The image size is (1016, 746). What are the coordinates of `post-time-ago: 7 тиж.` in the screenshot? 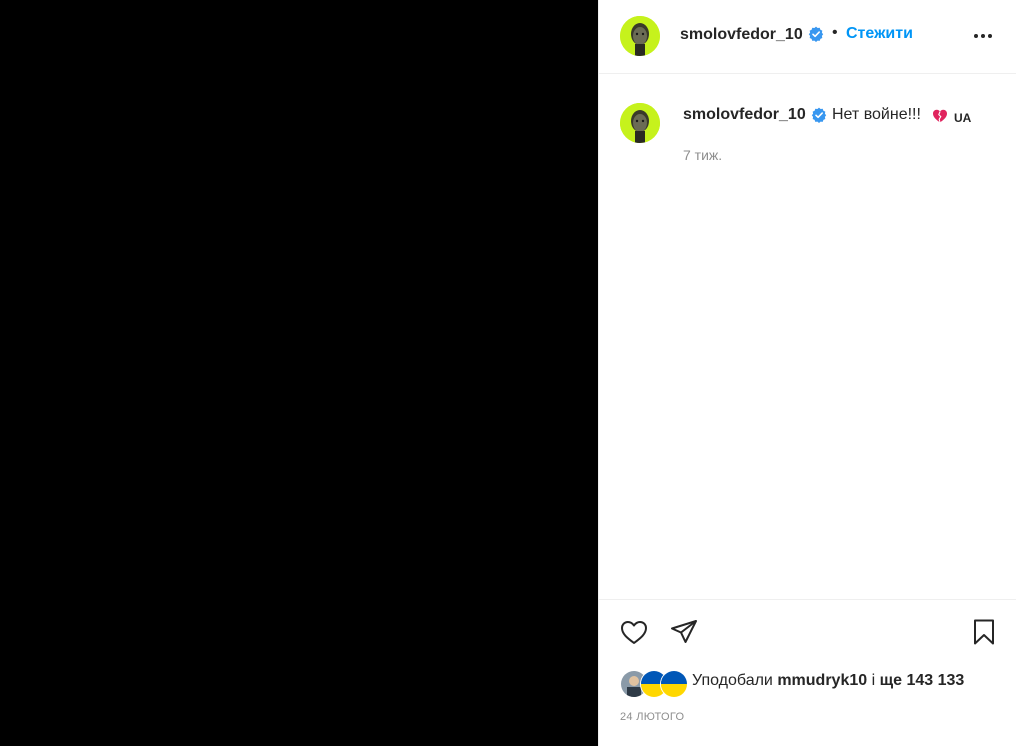 It's located at (702, 155).